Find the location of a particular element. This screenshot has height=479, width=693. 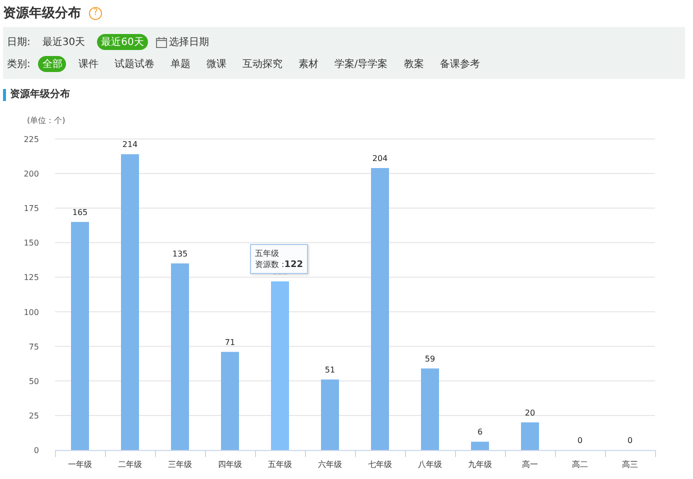

axis-category-label: 七年级 is located at coordinates (380, 464).